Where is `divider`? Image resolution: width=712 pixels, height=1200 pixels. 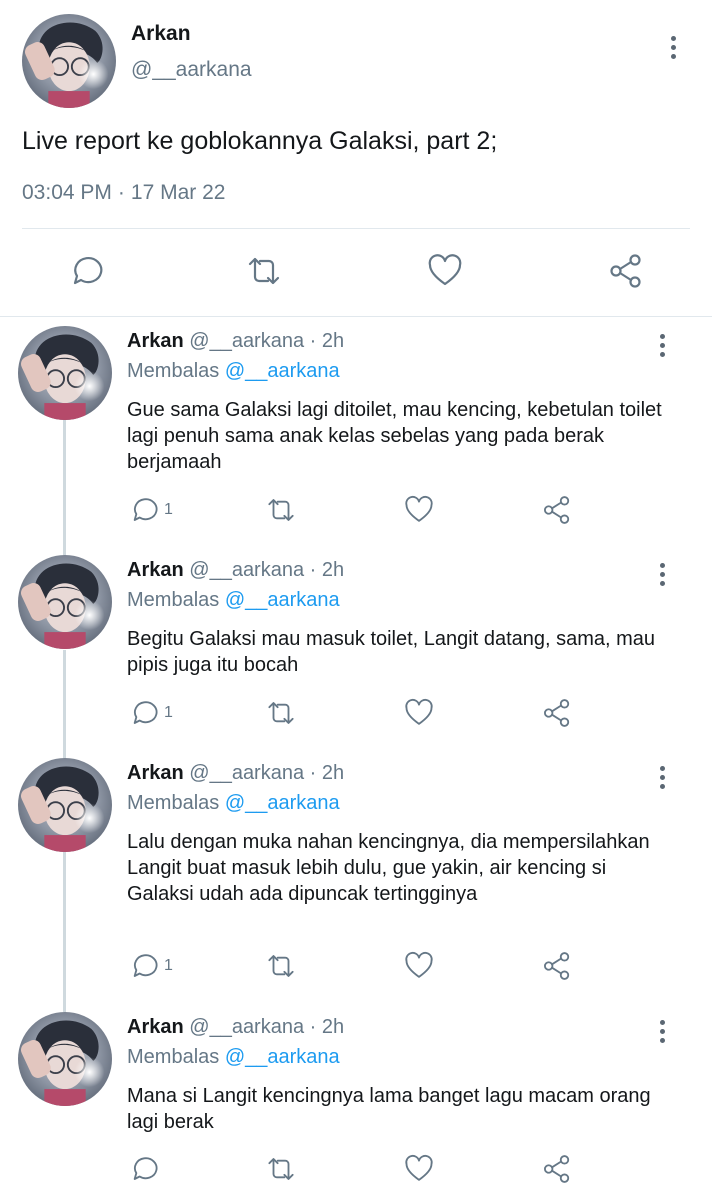
divider is located at coordinates (356, 316).